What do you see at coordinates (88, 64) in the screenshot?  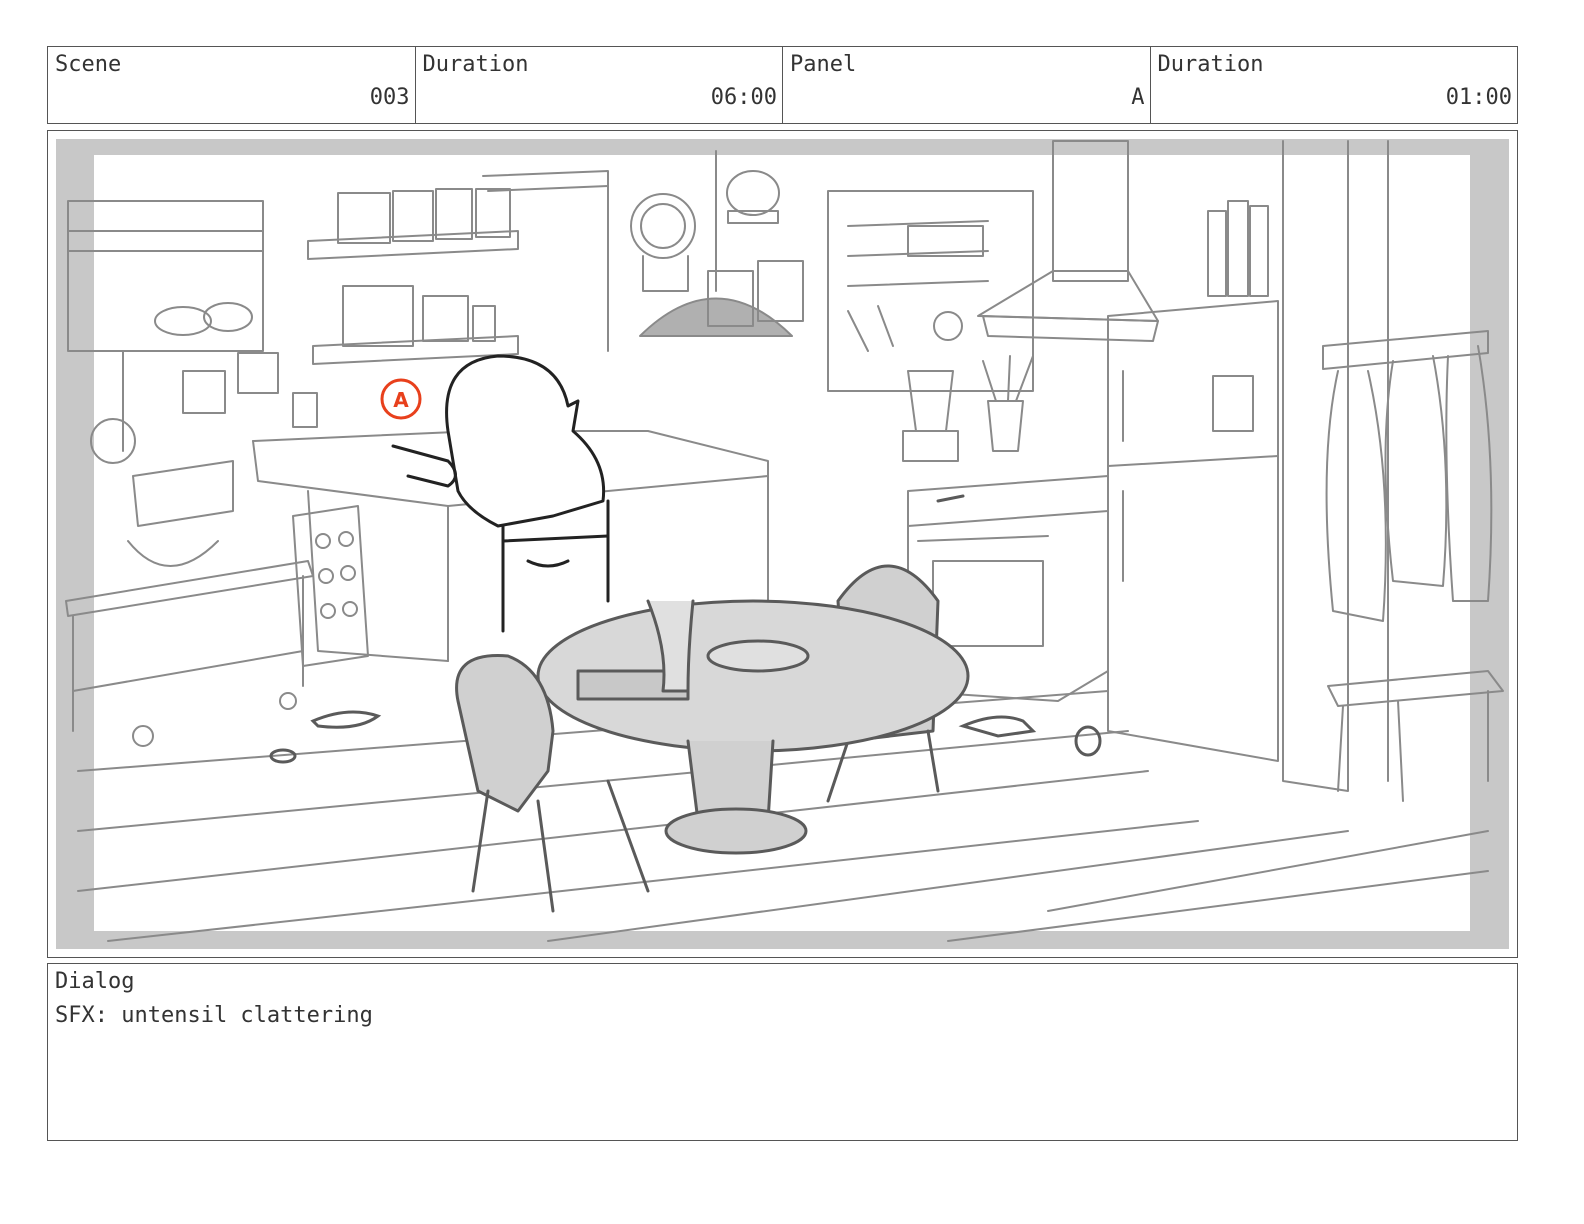 I see `scene-label: Scene` at bounding box center [88, 64].